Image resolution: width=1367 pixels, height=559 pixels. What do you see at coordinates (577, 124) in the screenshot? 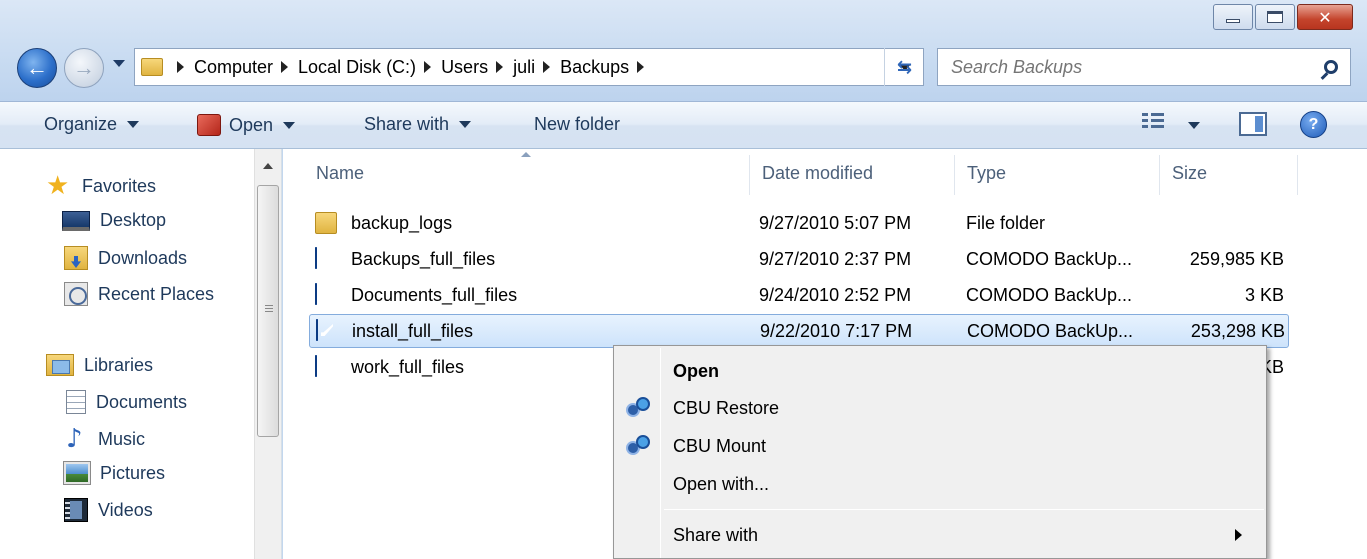
I see `new-folder-button: New folder` at bounding box center [577, 124].